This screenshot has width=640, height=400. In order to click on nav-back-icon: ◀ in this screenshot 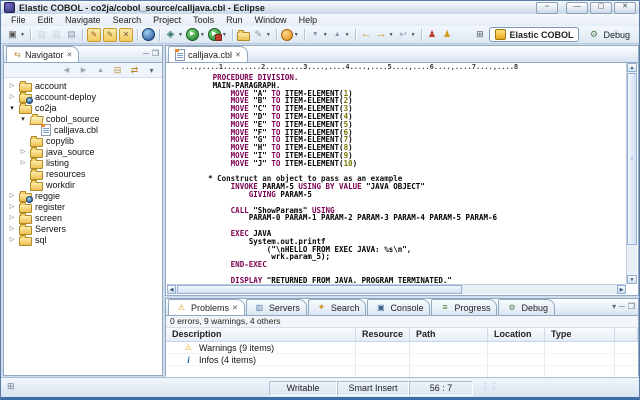, I will do `click(66, 70)`.